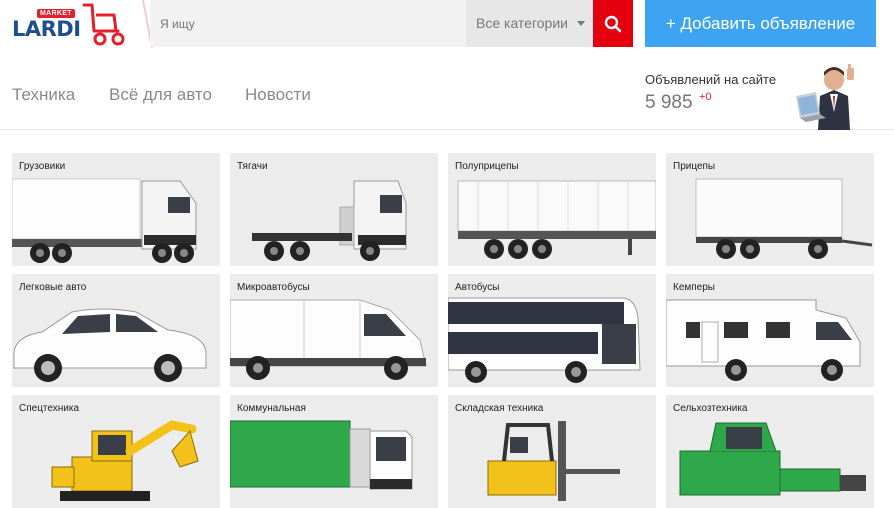 This screenshot has height=508, width=894. Describe the element at coordinates (42, 166) in the screenshot. I see `category-label: Грузовики` at that location.